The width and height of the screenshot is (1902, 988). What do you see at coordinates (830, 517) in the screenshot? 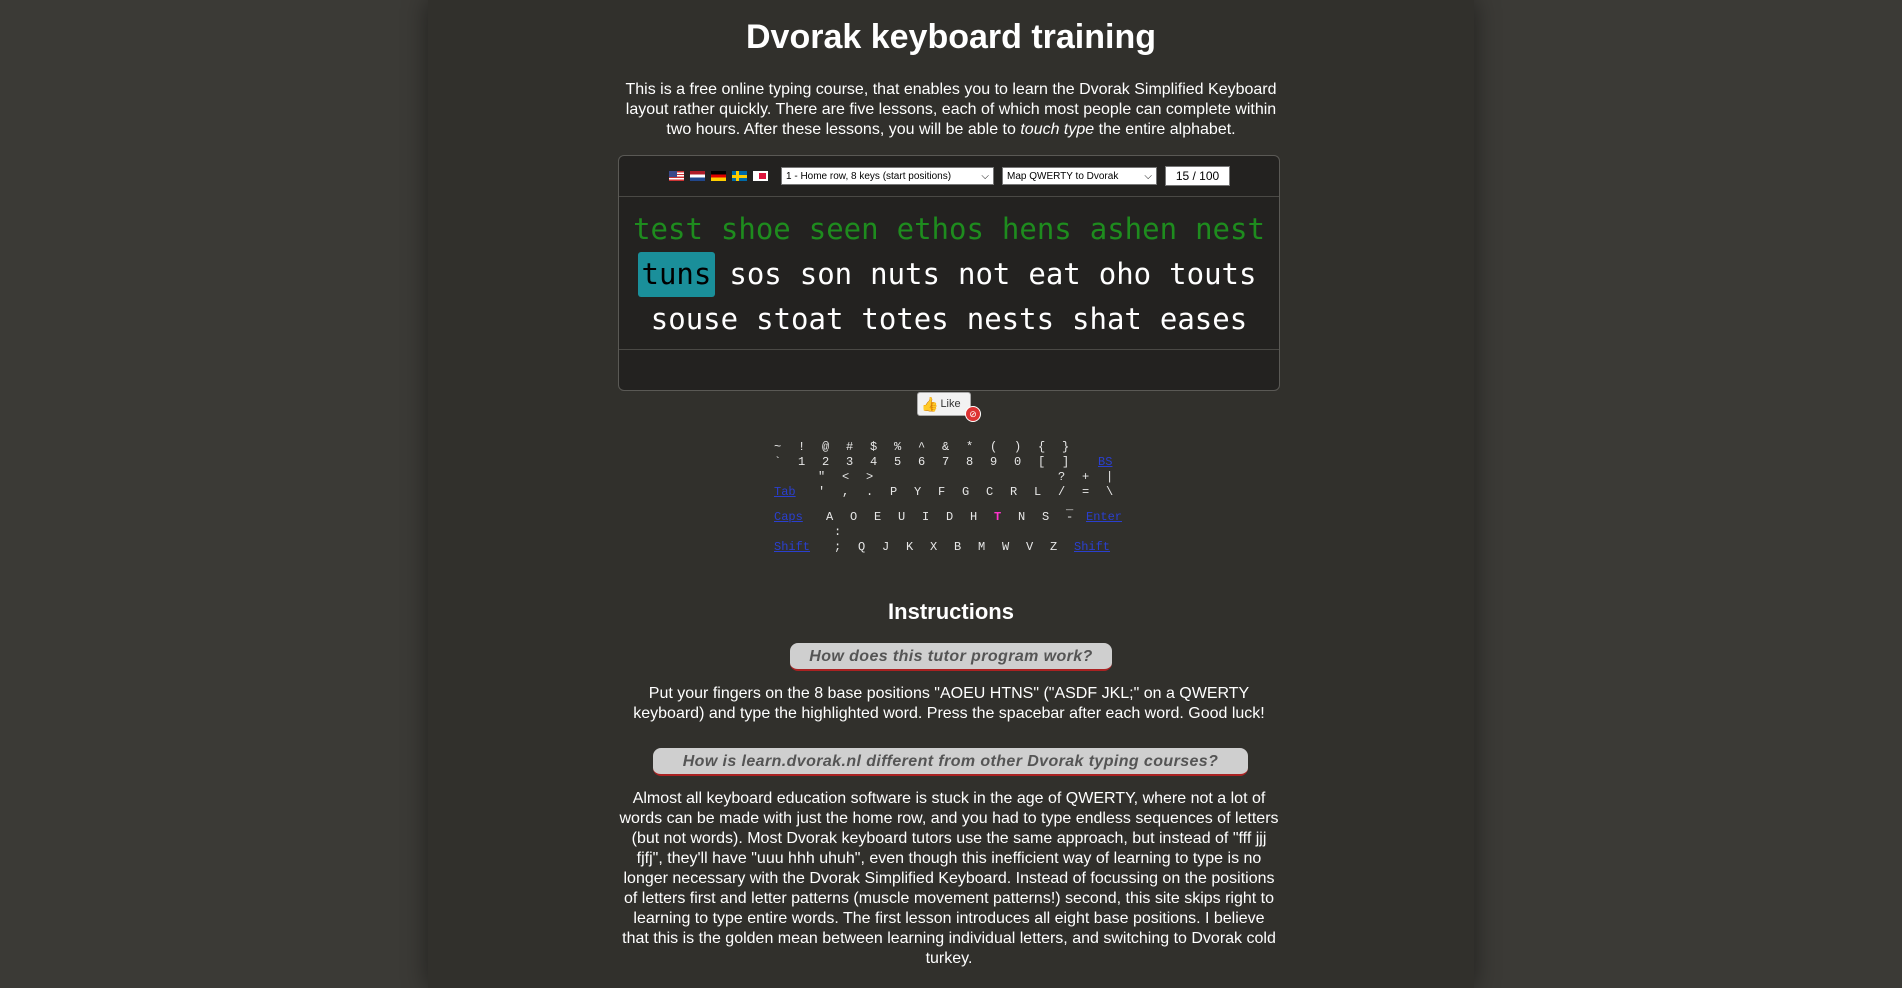
I see `key-char: A` at bounding box center [830, 517].